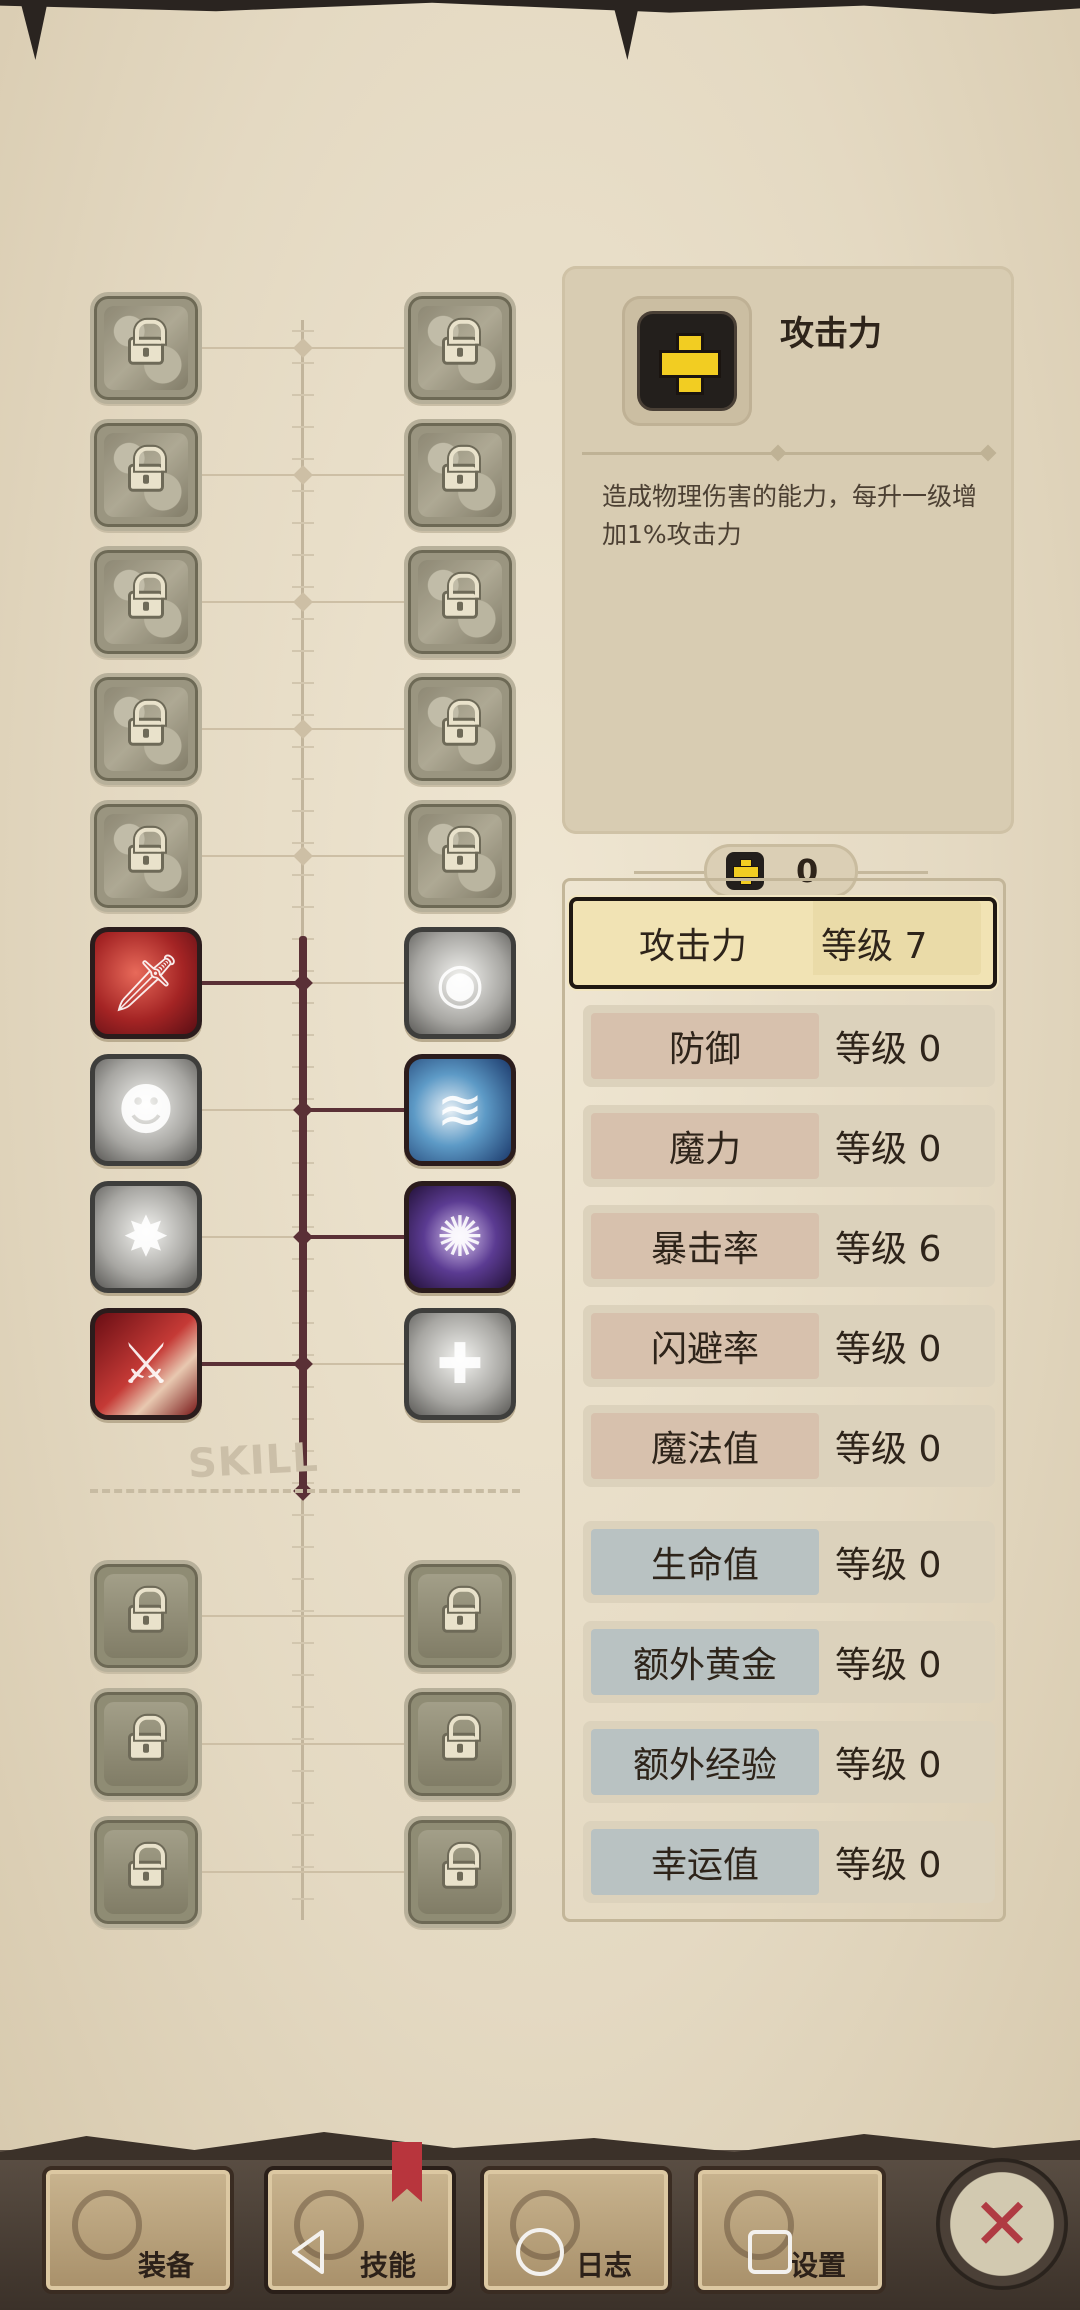  I want to click on attribute-row: 额外黄金 等级 0, so click(789, 1662).